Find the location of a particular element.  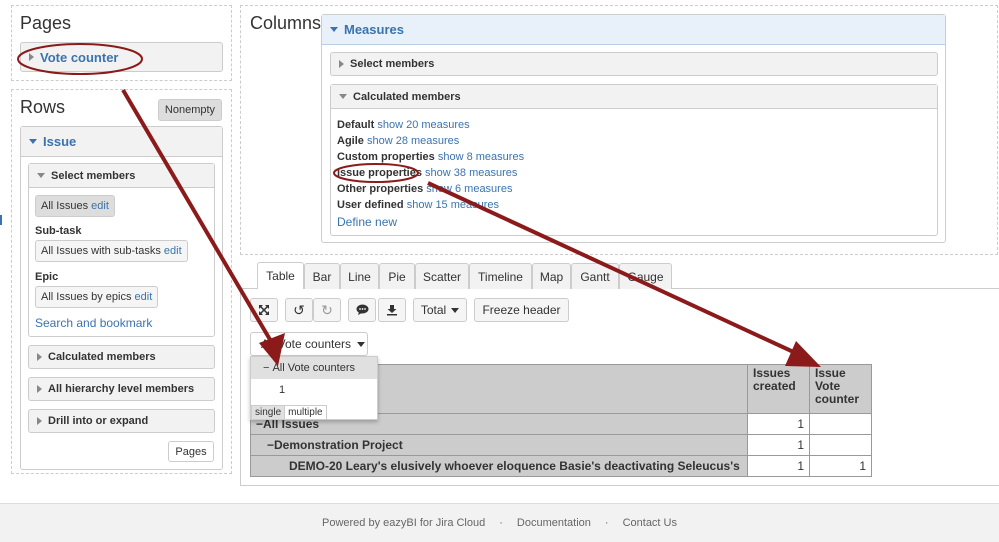

show-measures-link: show 20 measures is located at coordinates (423, 125).